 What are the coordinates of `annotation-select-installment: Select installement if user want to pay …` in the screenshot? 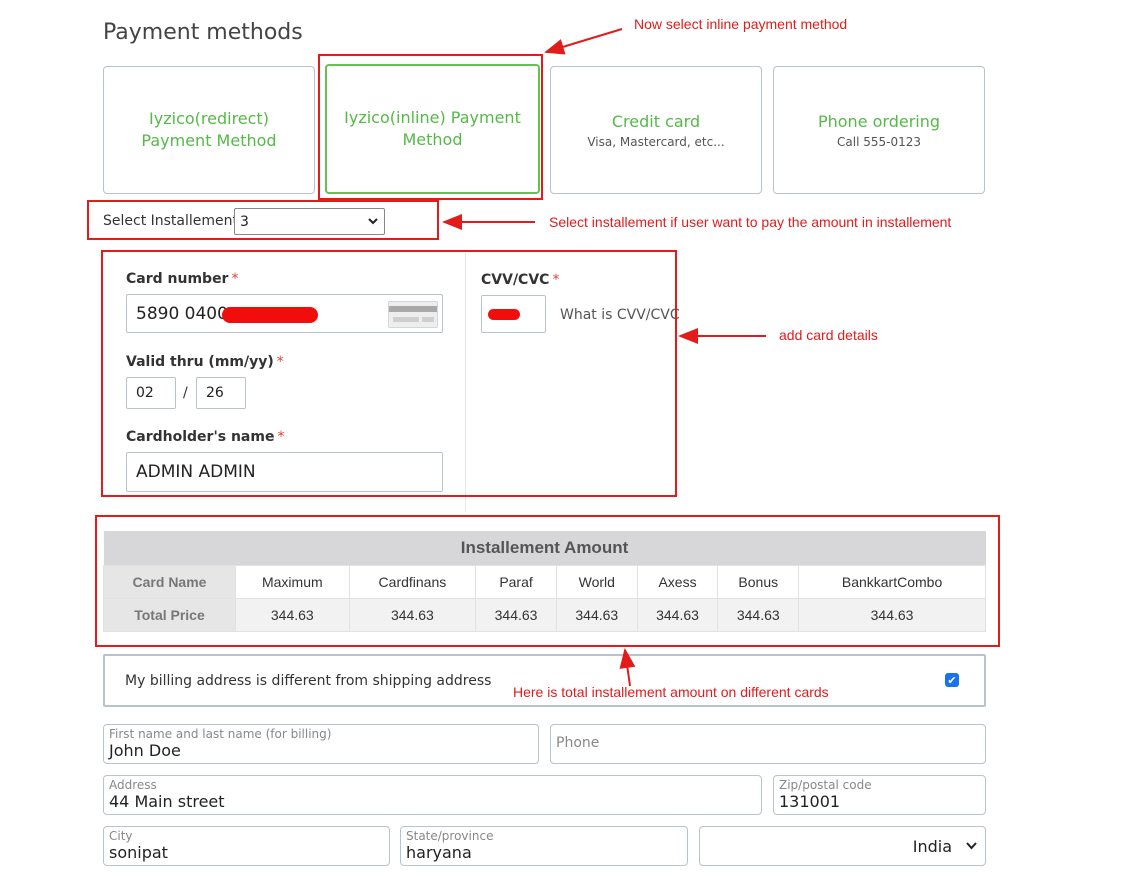 It's located at (750, 222).